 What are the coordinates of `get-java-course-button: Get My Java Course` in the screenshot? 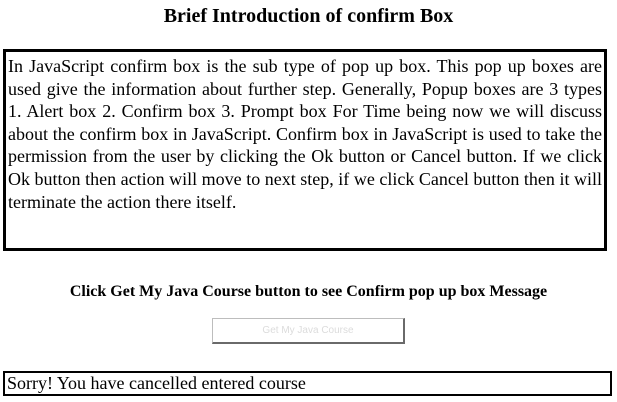 It's located at (308, 331).